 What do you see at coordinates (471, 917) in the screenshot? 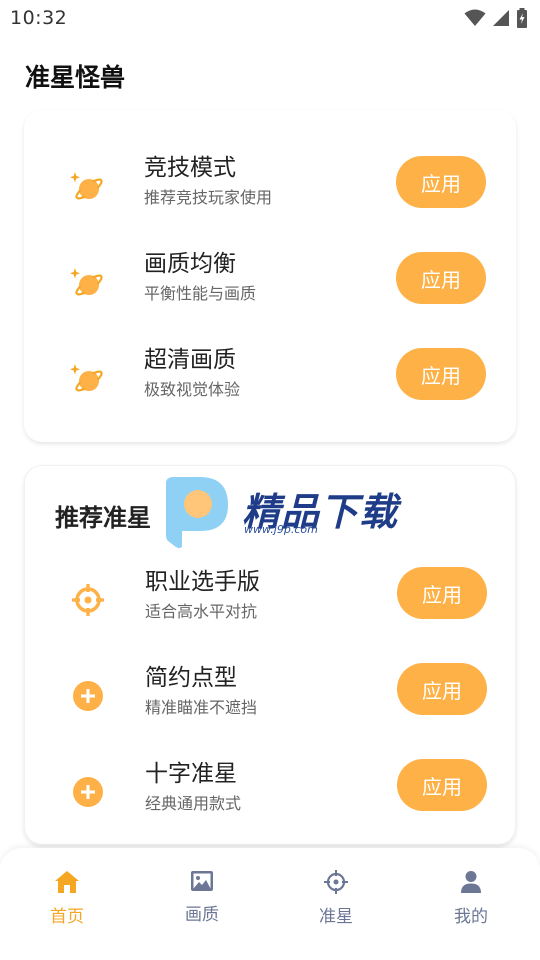
I see `tab-label: 我的` at bounding box center [471, 917].